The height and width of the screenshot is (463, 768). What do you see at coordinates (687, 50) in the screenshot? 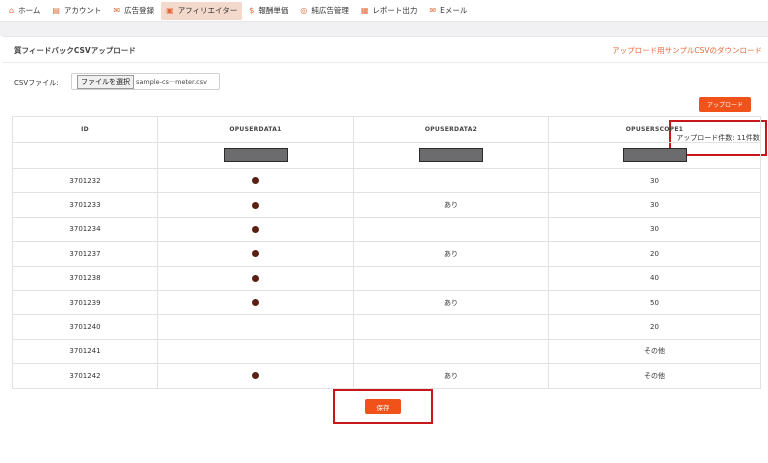
I see `sample-csv-download-link: アップロード用サンプルCSVのダウンロード` at bounding box center [687, 50].